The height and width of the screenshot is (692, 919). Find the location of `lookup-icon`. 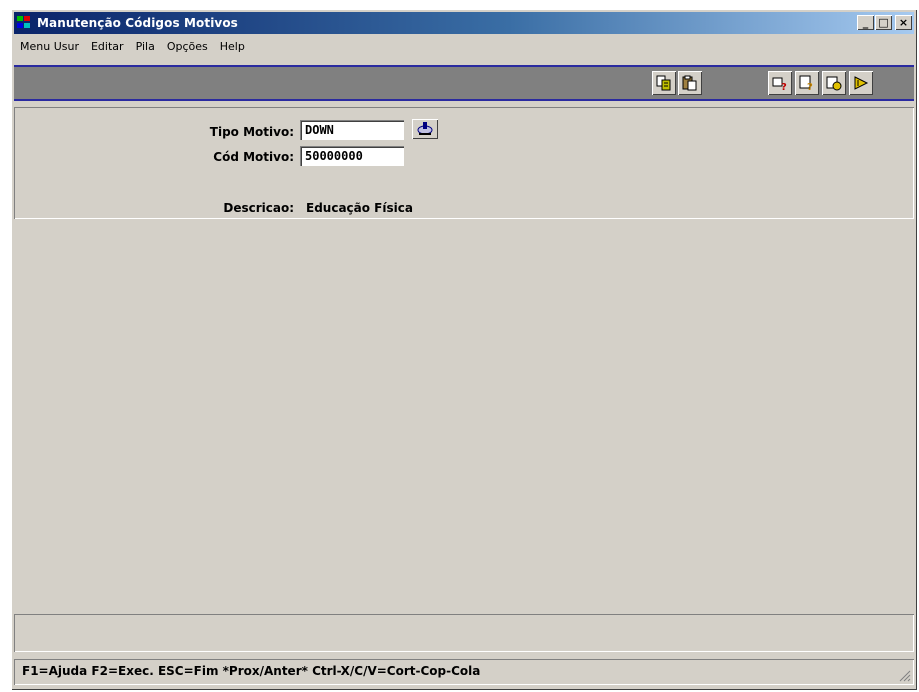

lookup-icon is located at coordinates (425, 128).